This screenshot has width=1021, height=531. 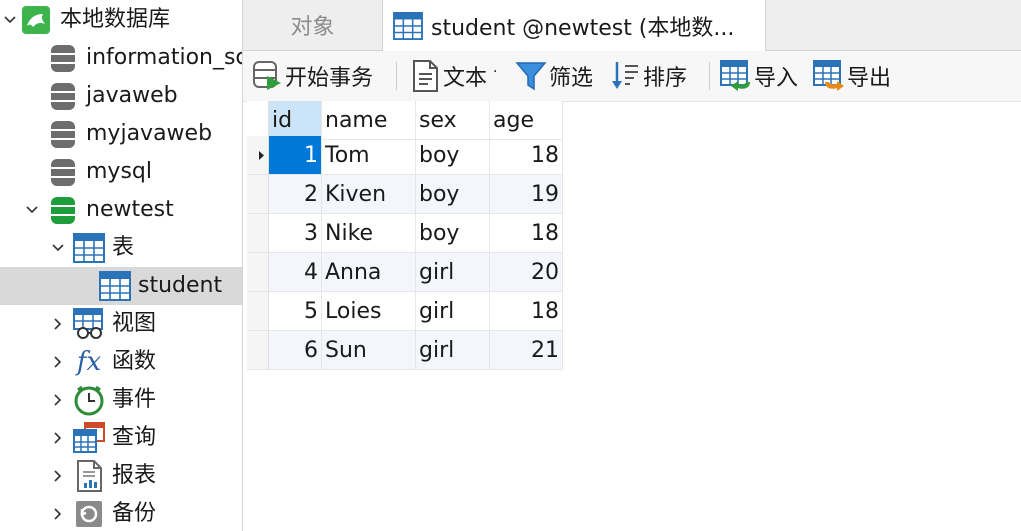 What do you see at coordinates (89, 476) in the screenshot?
I see `report-icon` at bounding box center [89, 476].